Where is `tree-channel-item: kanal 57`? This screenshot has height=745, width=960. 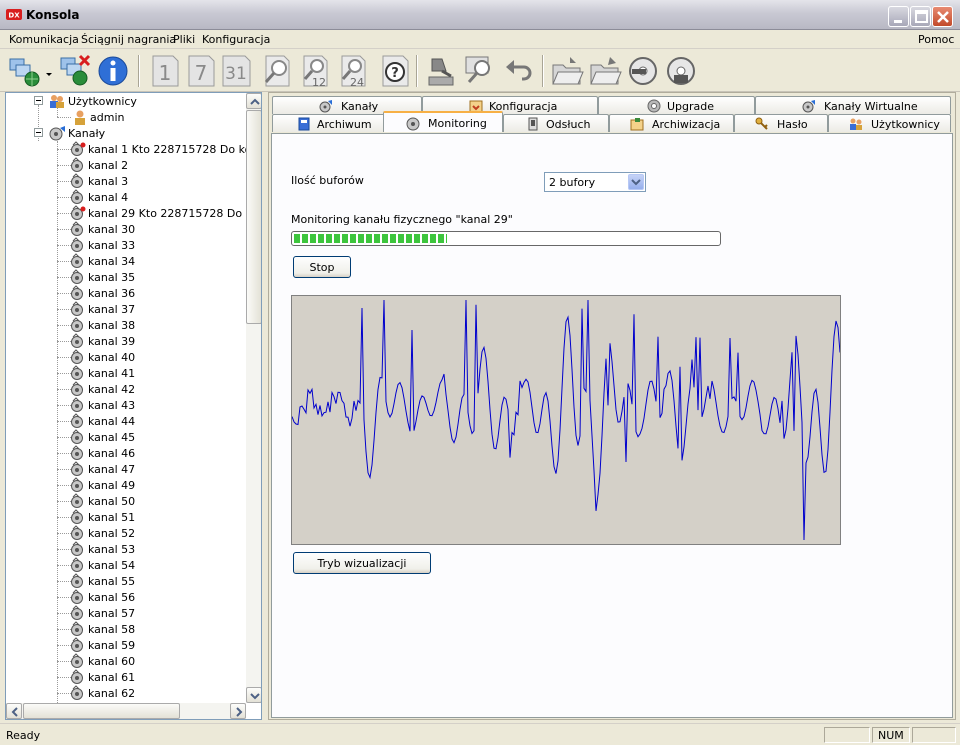
tree-channel-item: kanal 57 is located at coordinates (126, 613).